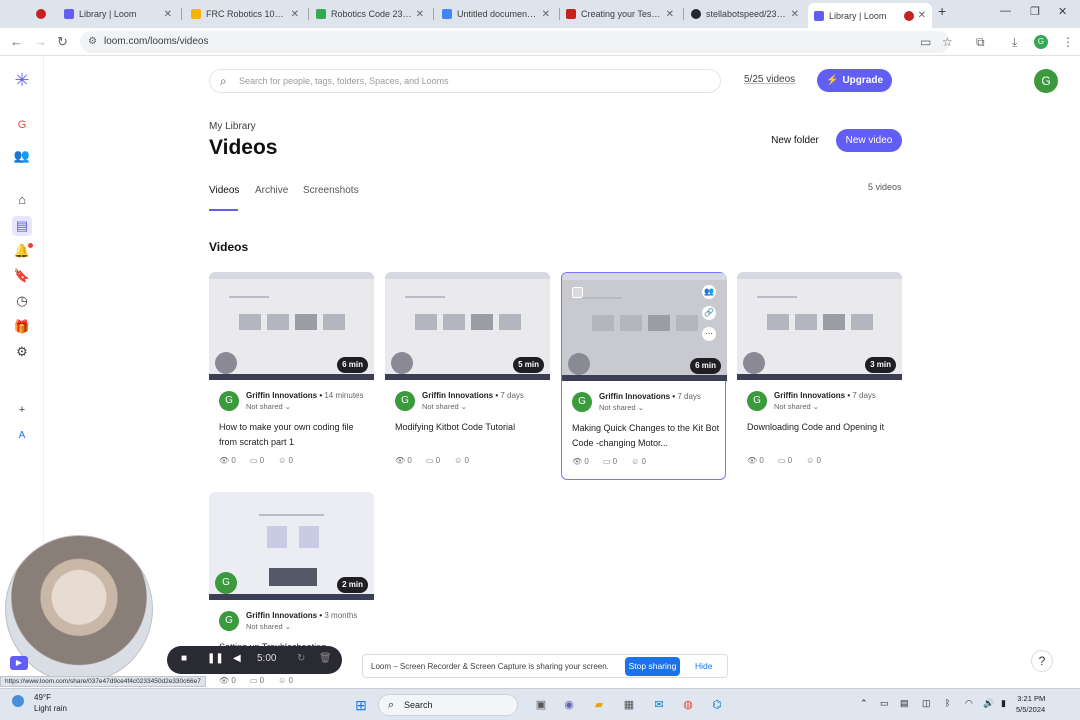 The height and width of the screenshot is (720, 1080). I want to click on restart-icon: ↻, so click(301, 658).